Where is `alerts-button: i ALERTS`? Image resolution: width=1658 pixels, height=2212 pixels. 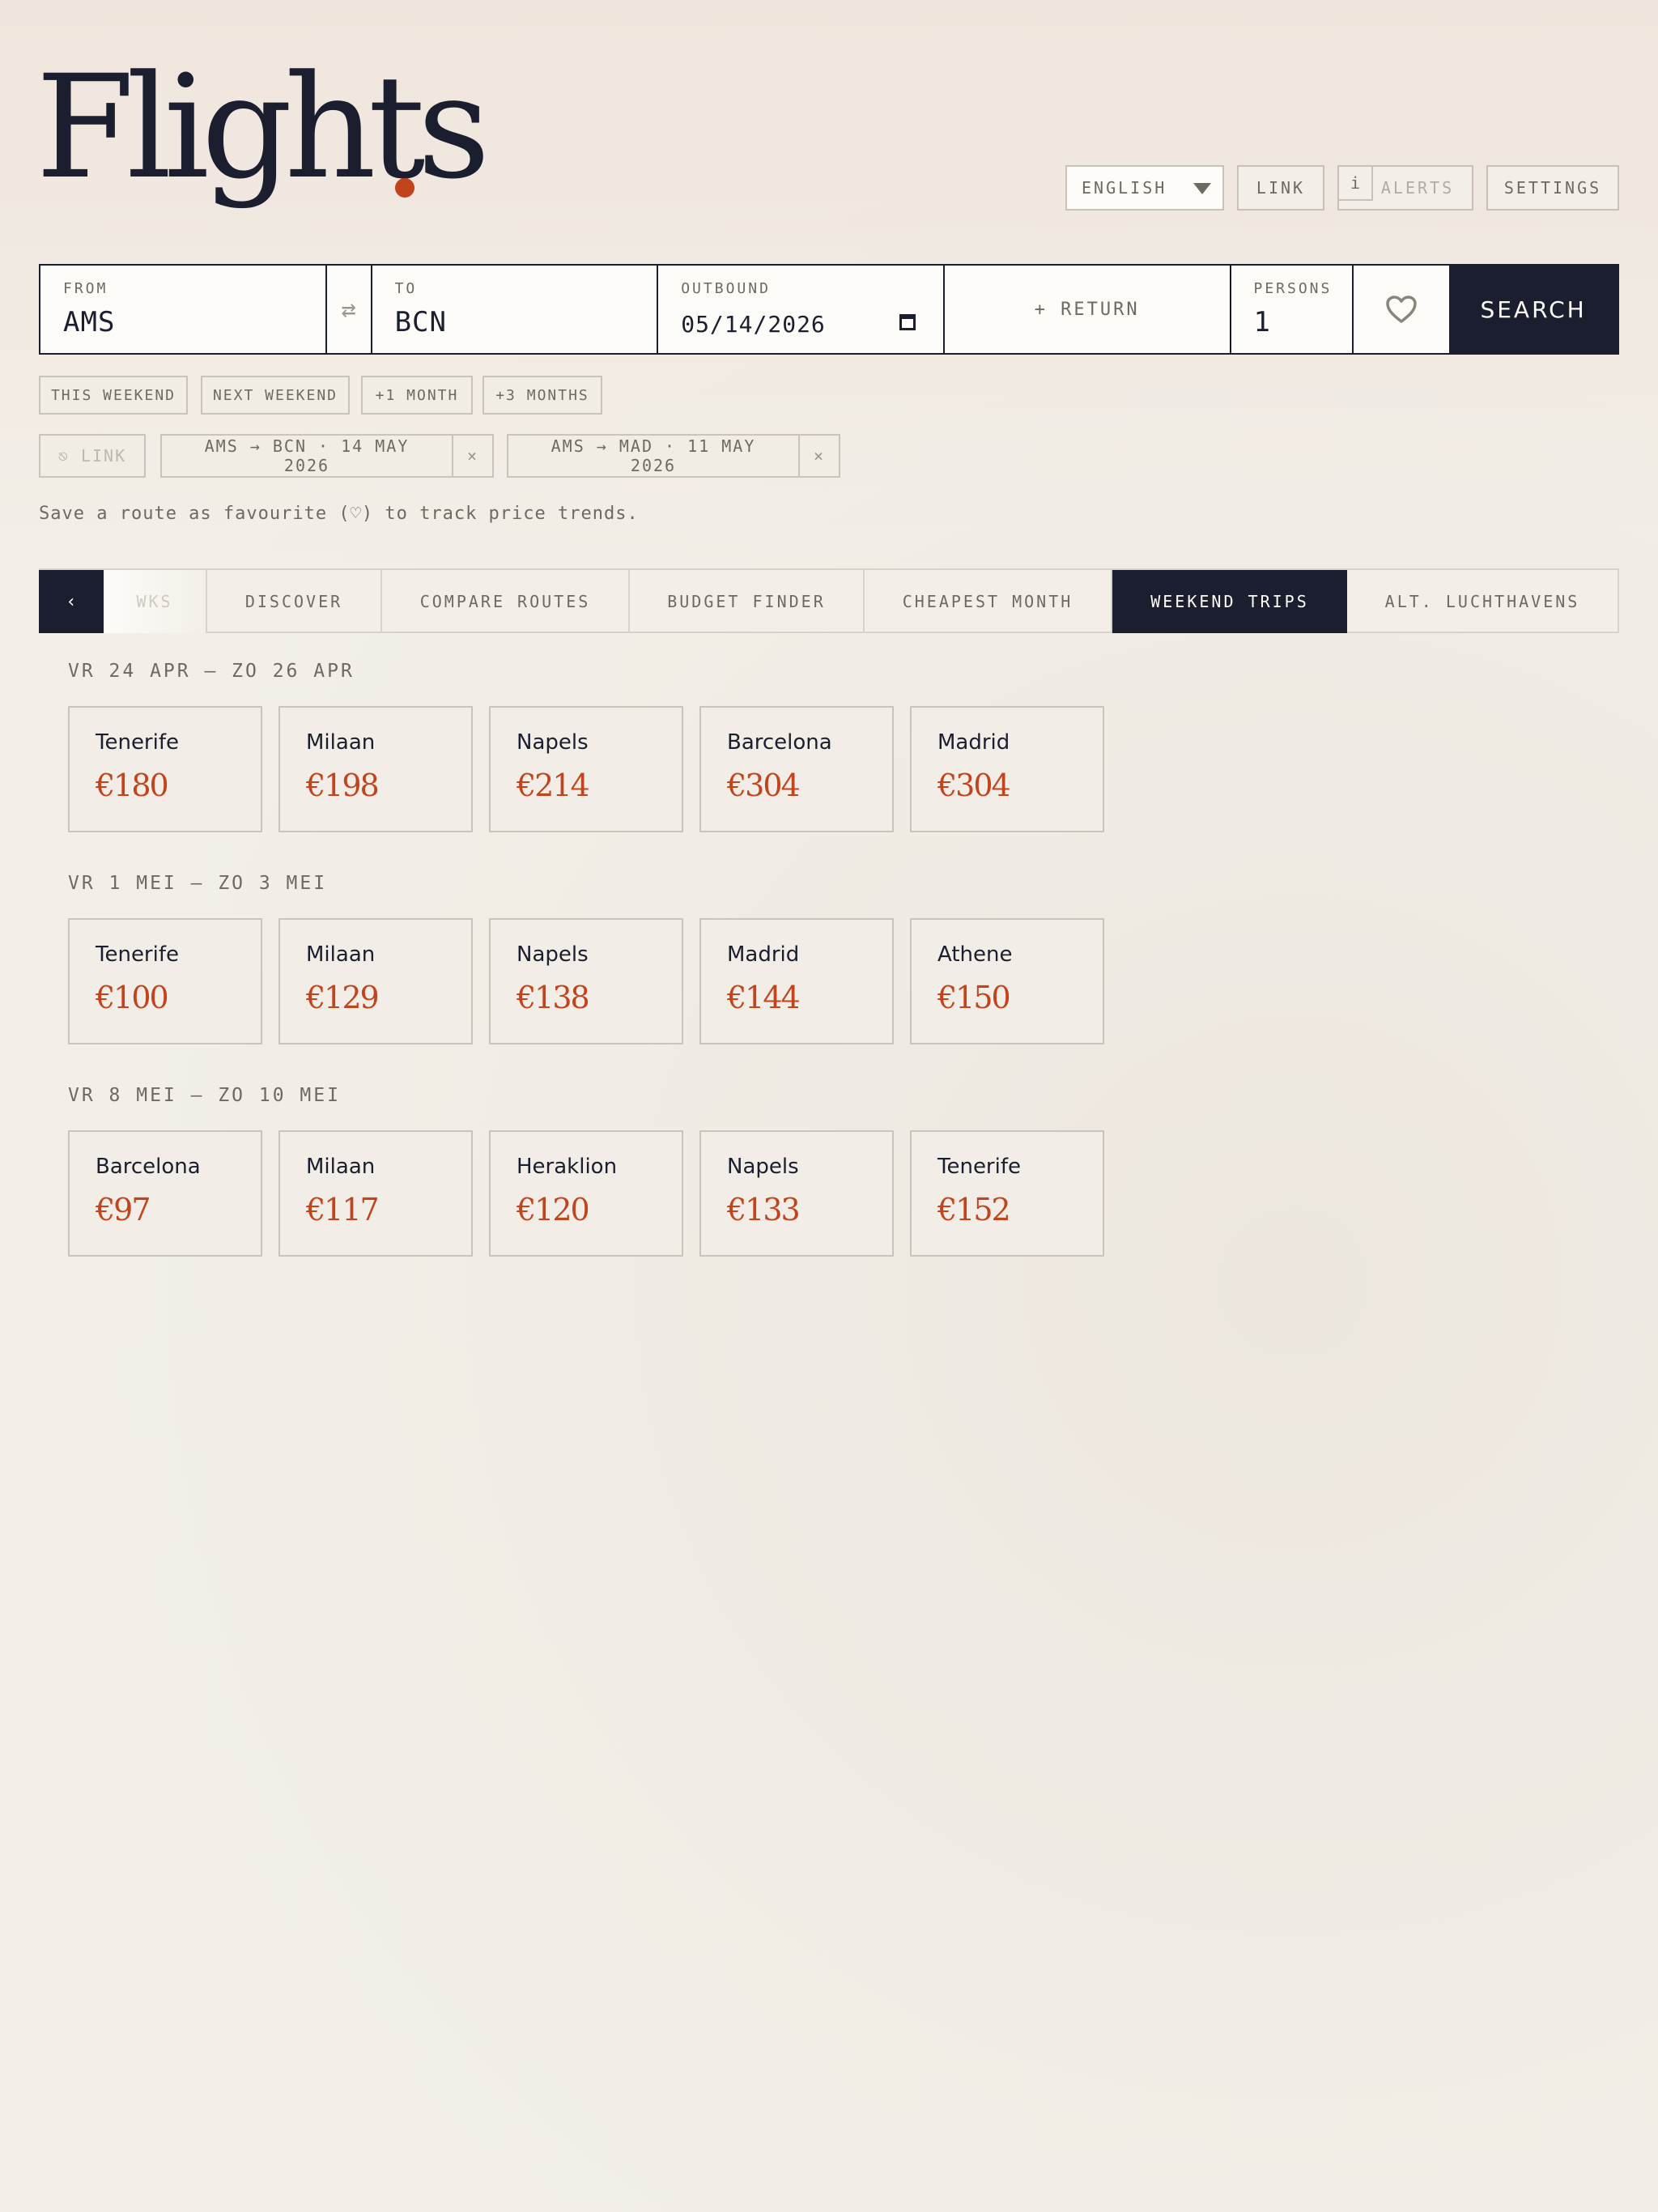
alerts-button: i ALERTS is located at coordinates (1405, 188).